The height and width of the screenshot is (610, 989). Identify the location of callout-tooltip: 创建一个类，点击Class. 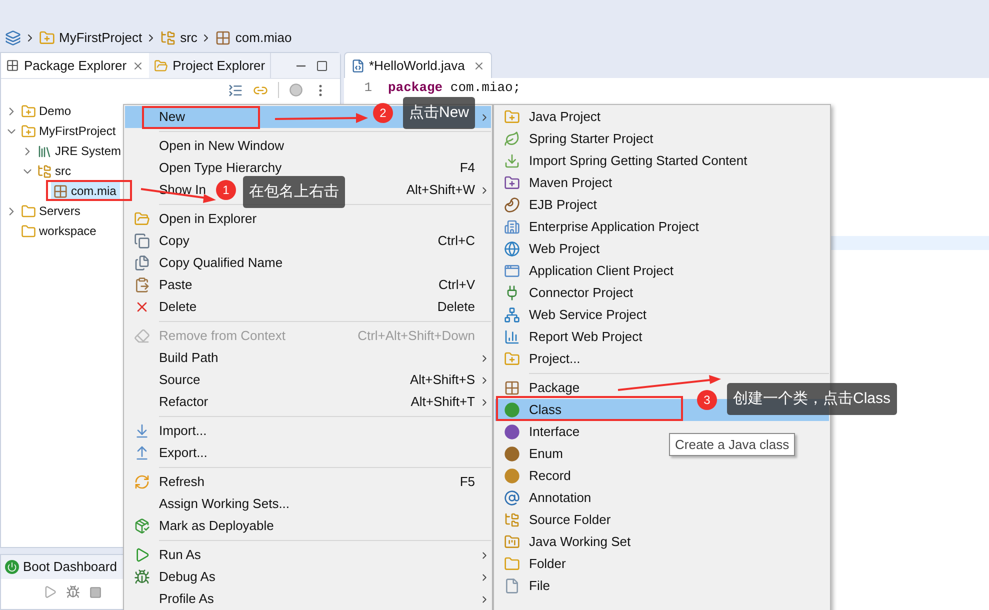
(812, 399).